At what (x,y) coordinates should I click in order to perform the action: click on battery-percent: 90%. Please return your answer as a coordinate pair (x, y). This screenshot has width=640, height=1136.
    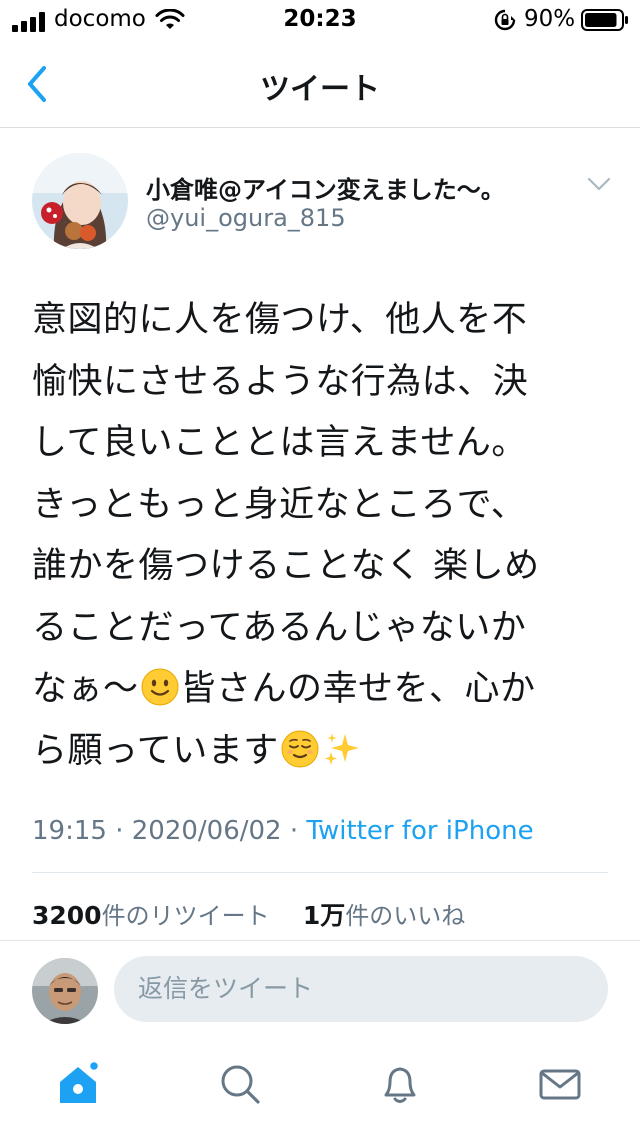
    Looking at the image, I should click on (550, 19).